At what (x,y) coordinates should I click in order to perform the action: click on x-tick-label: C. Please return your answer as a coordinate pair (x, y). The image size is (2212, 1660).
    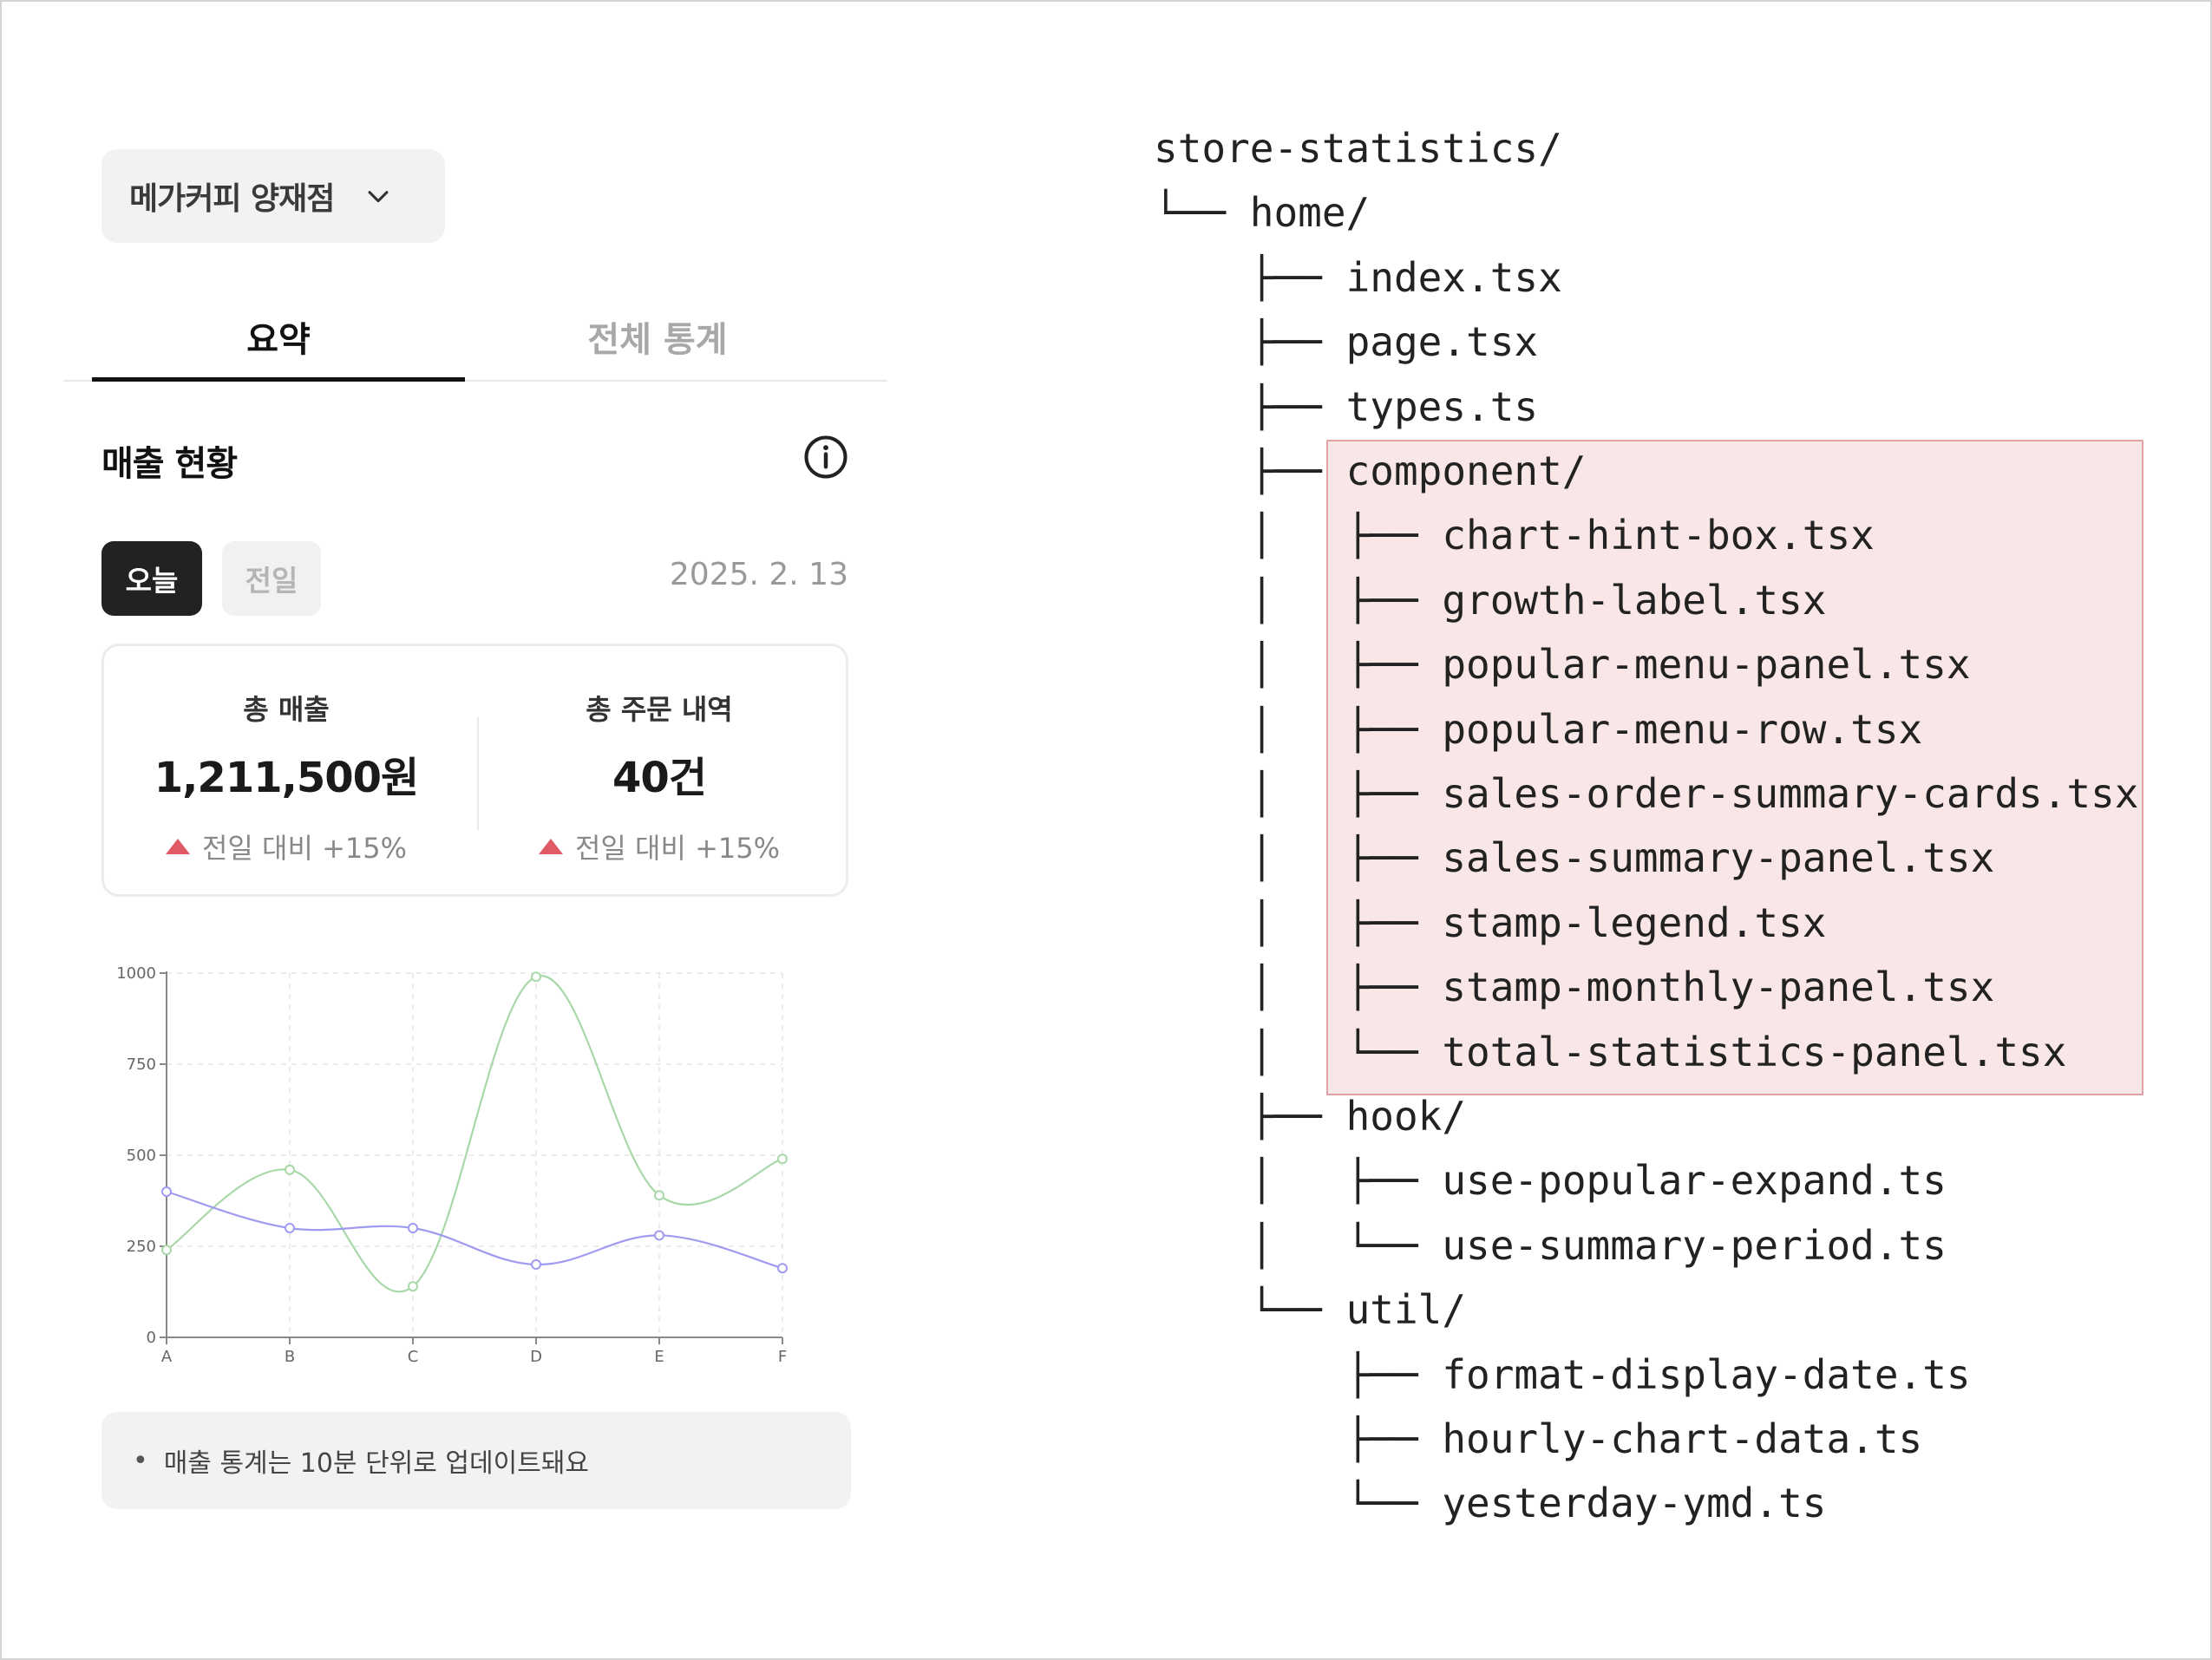
    Looking at the image, I should click on (413, 1357).